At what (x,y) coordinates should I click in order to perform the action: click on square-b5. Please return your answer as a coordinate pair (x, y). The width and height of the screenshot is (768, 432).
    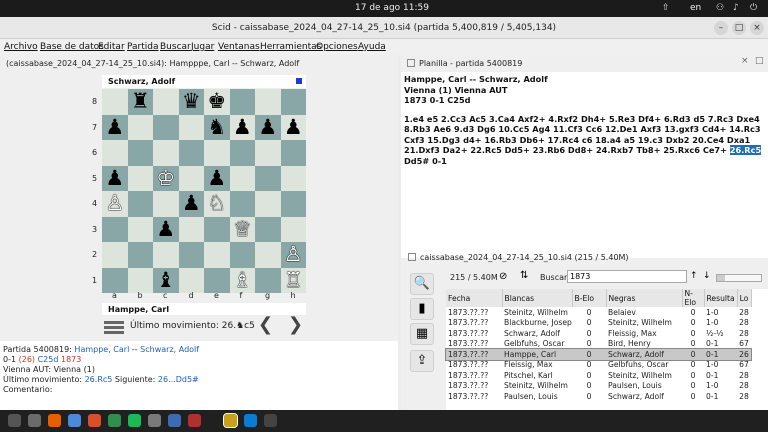
    Looking at the image, I should click on (140, 178).